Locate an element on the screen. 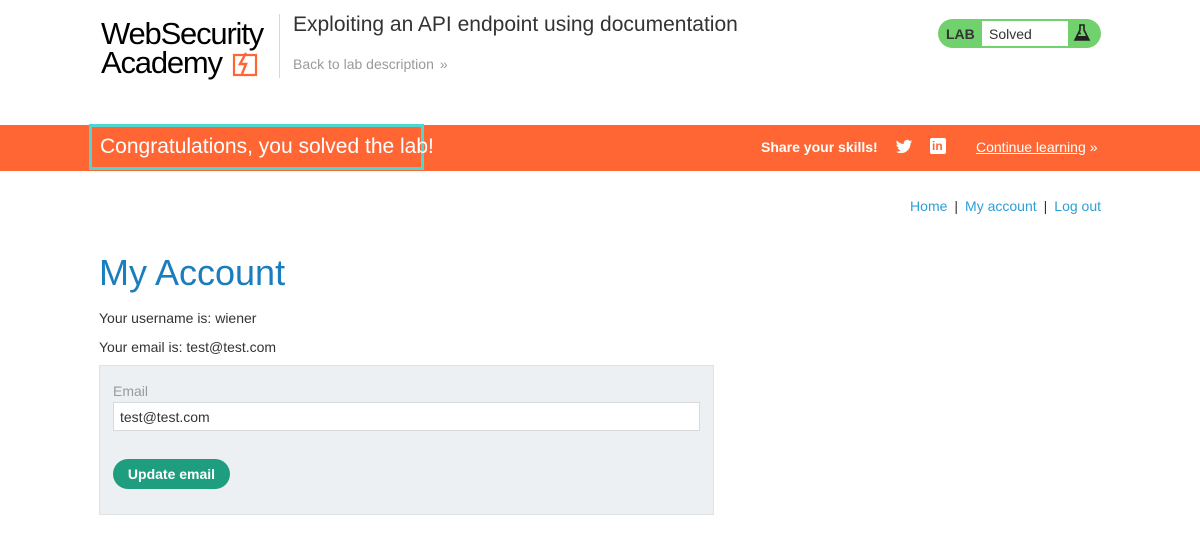  account-nav: Home | My account | Log out is located at coordinates (1005, 206).